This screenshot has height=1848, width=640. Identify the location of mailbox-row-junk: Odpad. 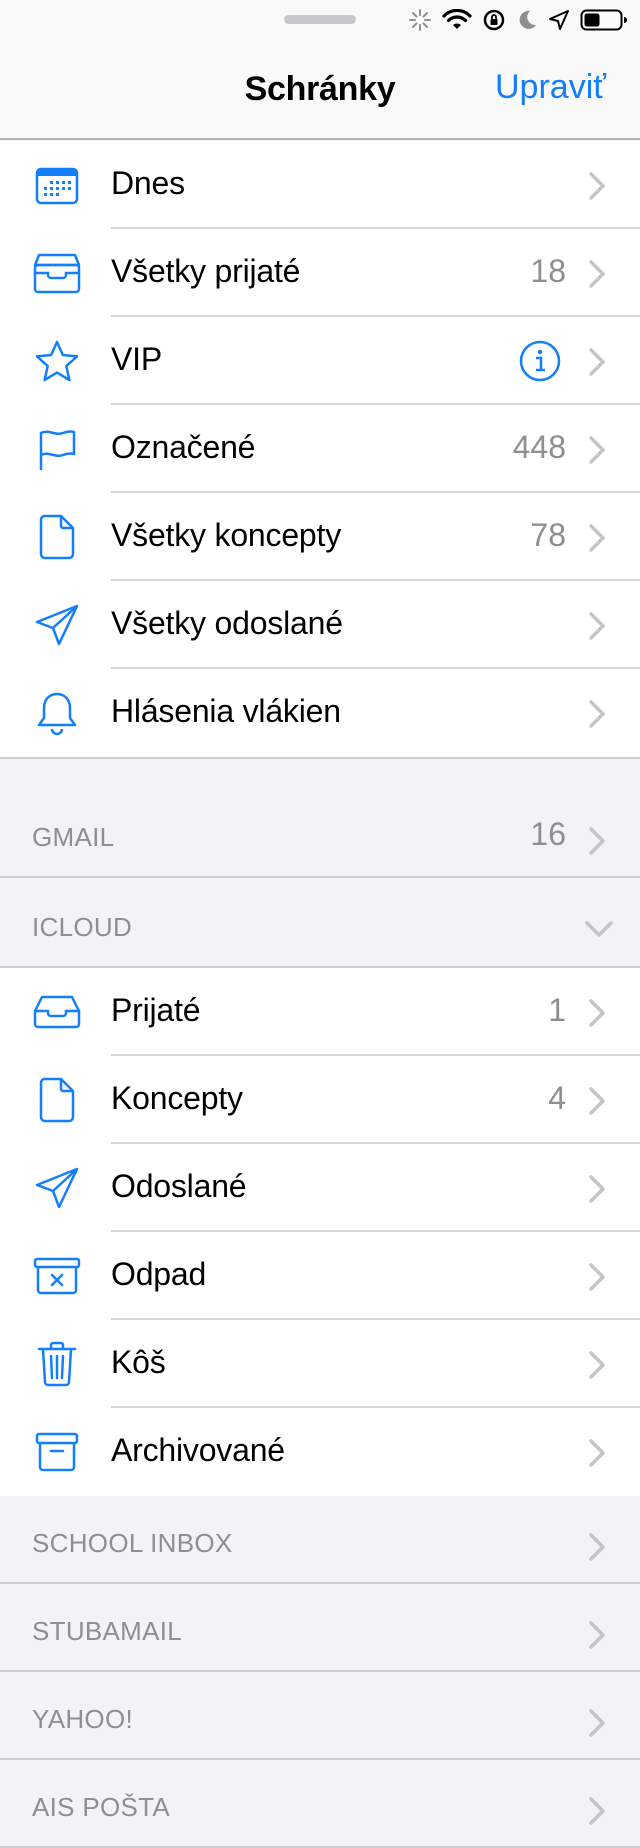
(320, 1276).